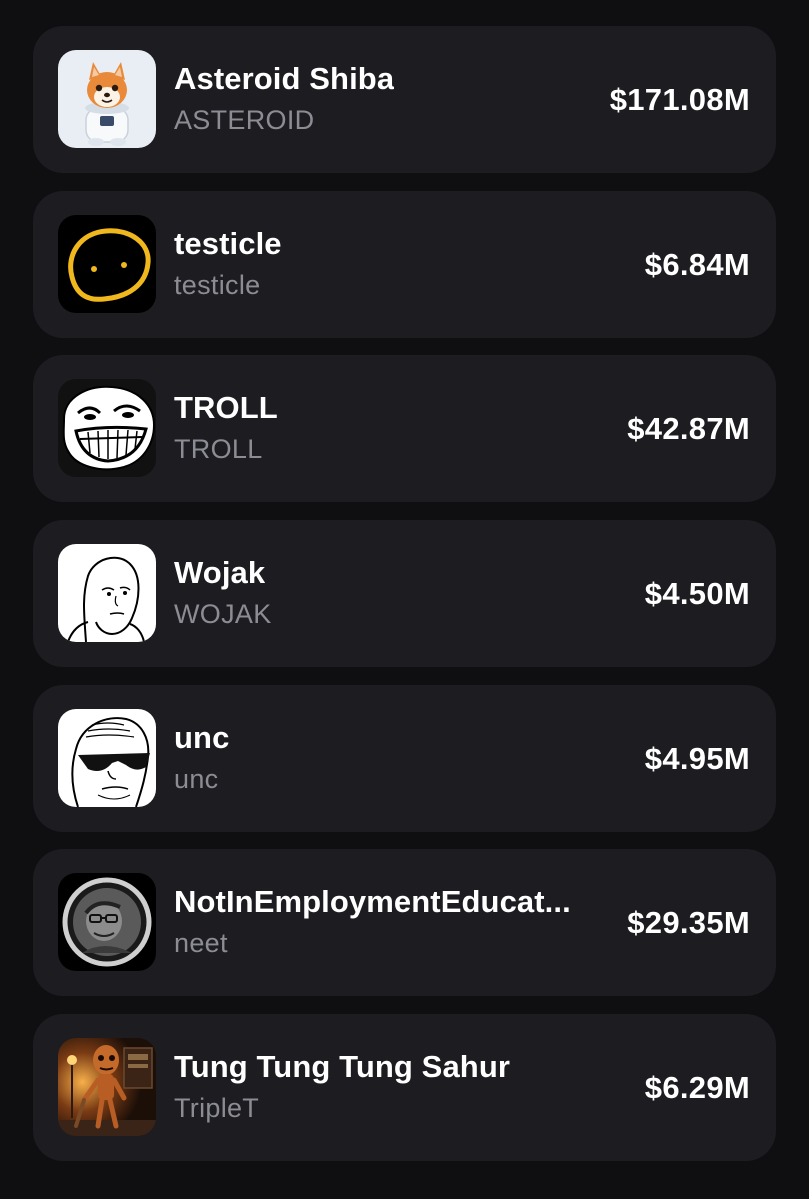  What do you see at coordinates (679, 99) in the screenshot?
I see `token-market-cap: $171.08M` at bounding box center [679, 99].